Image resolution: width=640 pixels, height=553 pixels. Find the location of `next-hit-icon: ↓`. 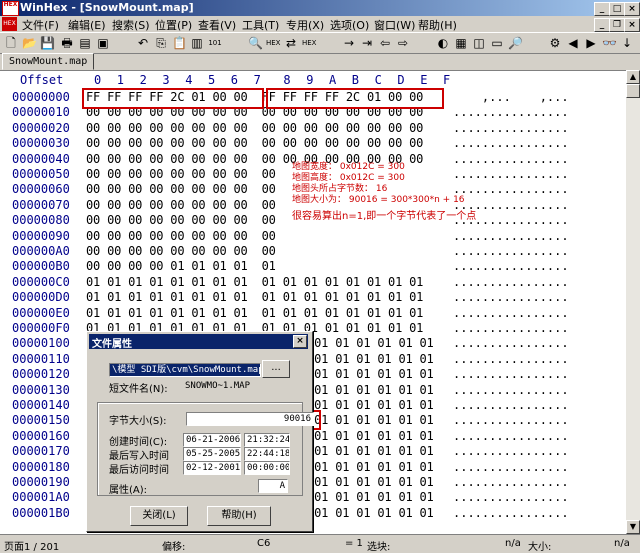

next-hit-icon: ↓ is located at coordinates (627, 43).